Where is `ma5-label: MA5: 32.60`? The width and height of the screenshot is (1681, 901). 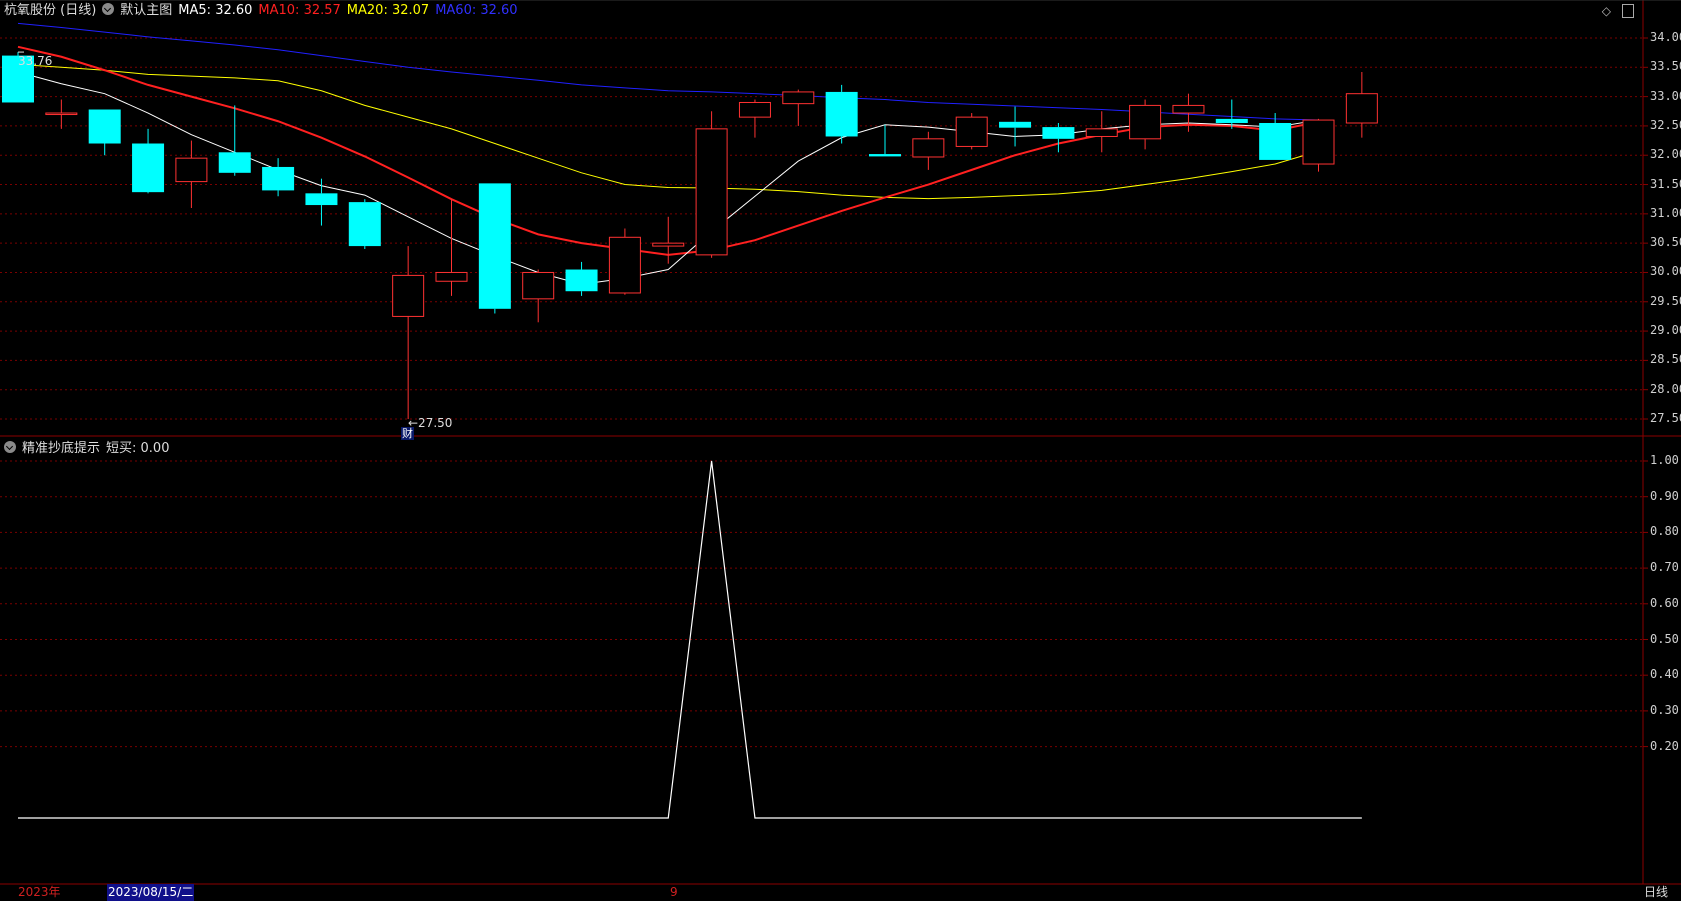
ma5-label: MA5: 32.60 is located at coordinates (215, 10).